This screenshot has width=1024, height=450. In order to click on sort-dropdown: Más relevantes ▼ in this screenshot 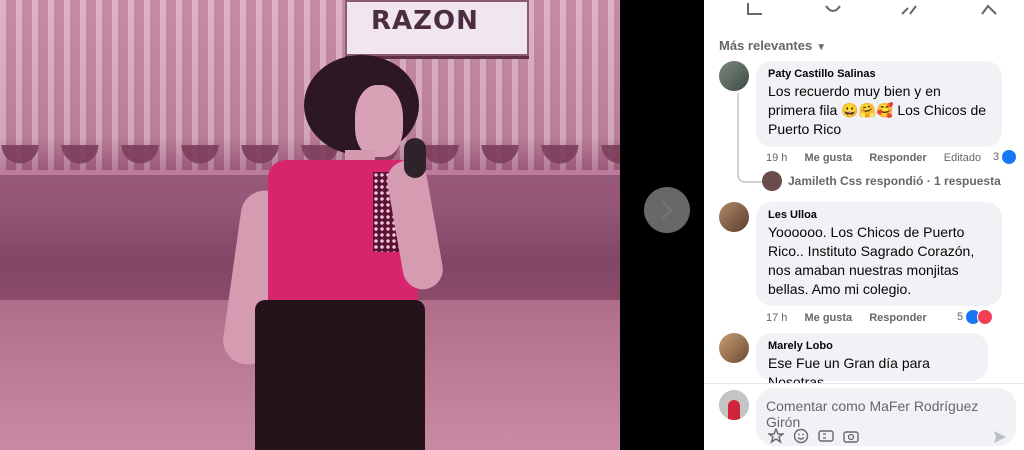, I will do `click(772, 45)`.